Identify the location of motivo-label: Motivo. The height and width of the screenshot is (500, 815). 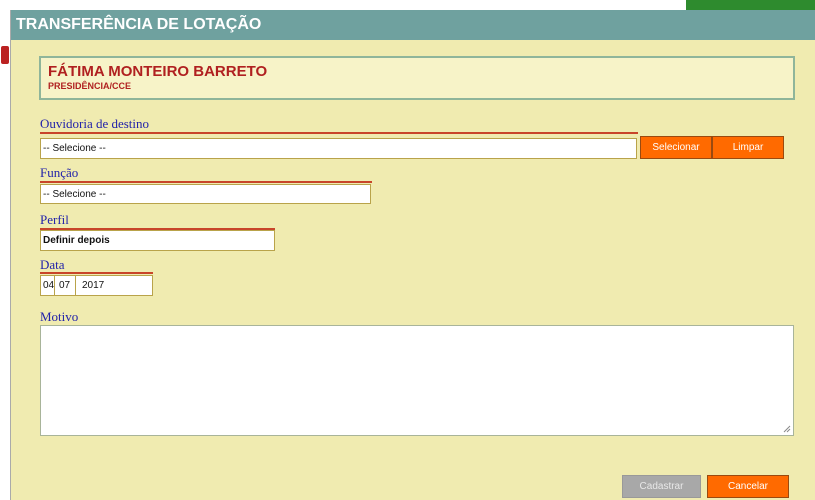
(59, 316).